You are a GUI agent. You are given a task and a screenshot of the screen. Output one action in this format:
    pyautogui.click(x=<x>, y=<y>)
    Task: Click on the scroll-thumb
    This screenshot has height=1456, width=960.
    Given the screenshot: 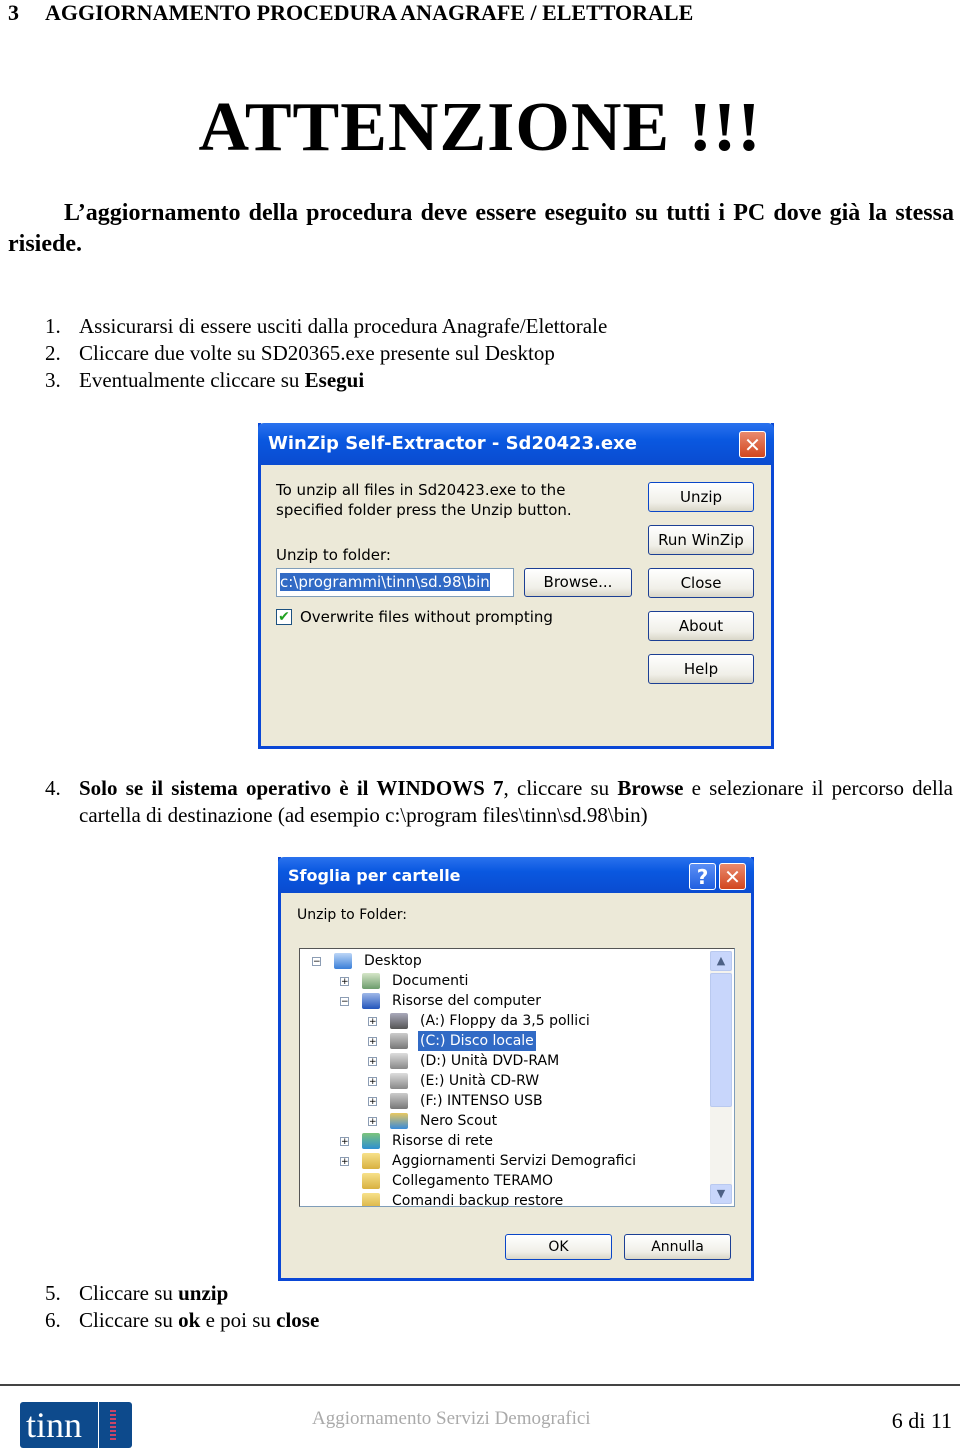 What is the action you would take?
    pyautogui.click(x=721, y=1040)
    